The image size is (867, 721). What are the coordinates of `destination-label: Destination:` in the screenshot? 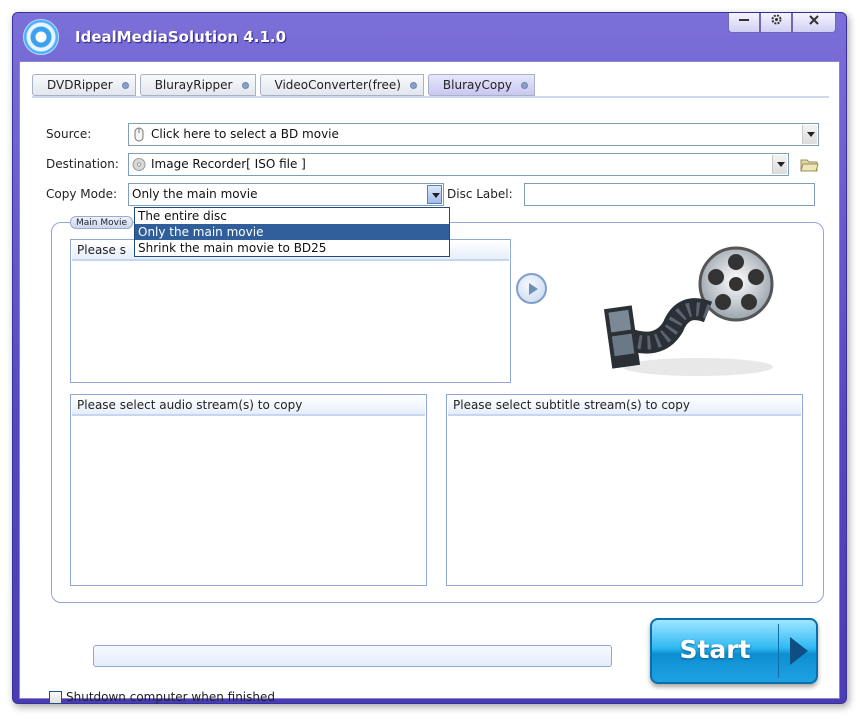 It's located at (82, 164).